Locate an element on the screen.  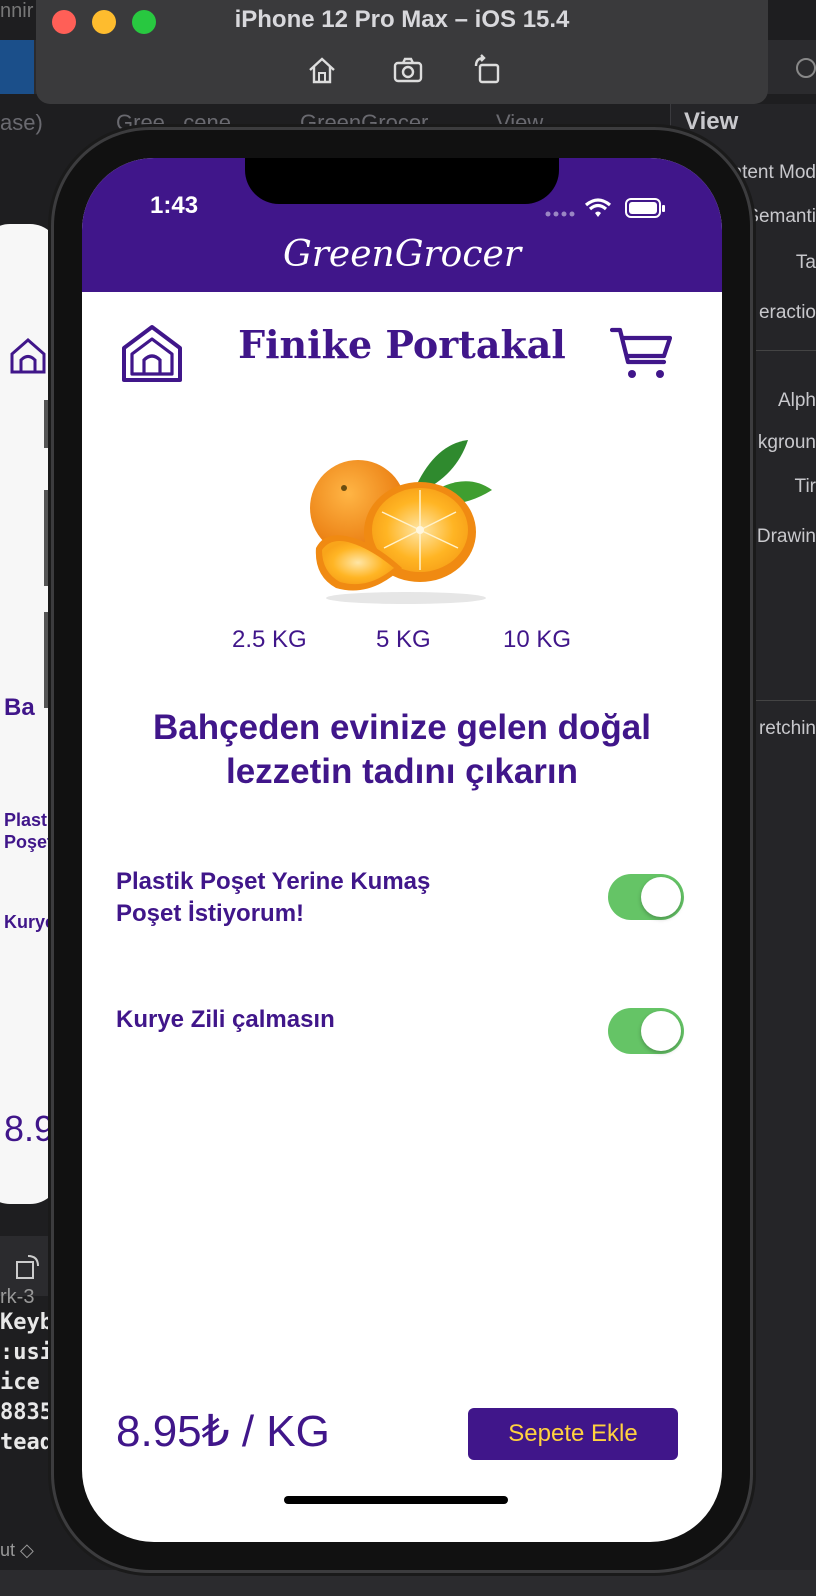
canvas-preview-phone: Ba Plasti Poşet Kurye 8.9 is located at coordinates (30, 714).